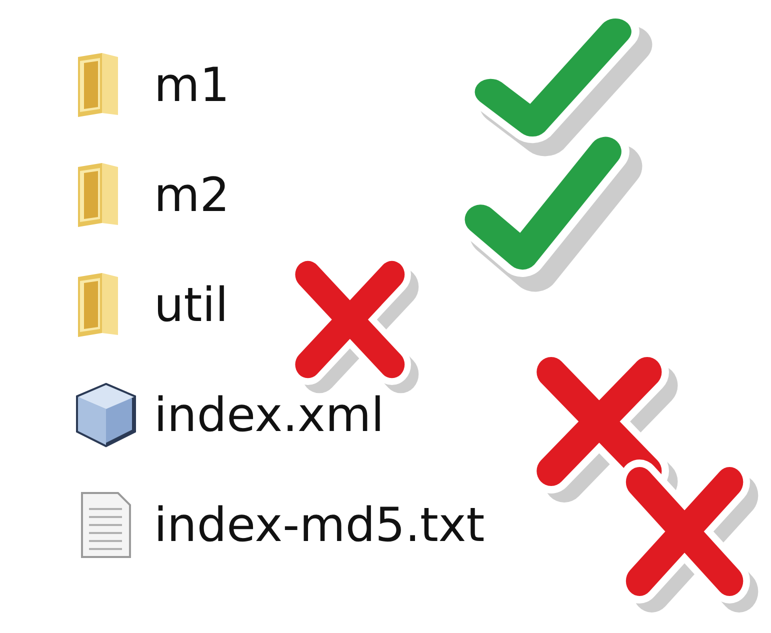 Image resolution: width=771 pixels, height=633 pixels. I want to click on file-name: m1, so click(192, 85).